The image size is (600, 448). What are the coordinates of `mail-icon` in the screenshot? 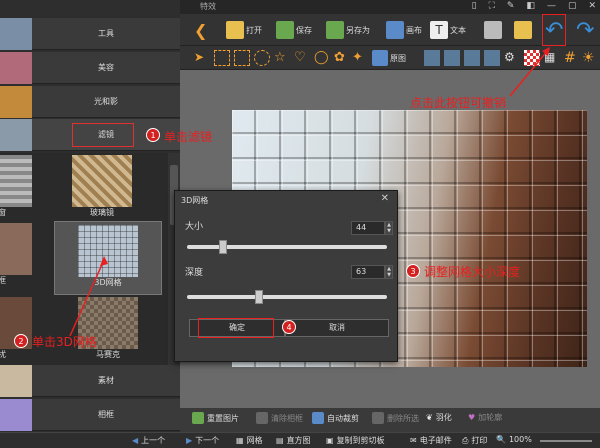 It's located at (523, 30).